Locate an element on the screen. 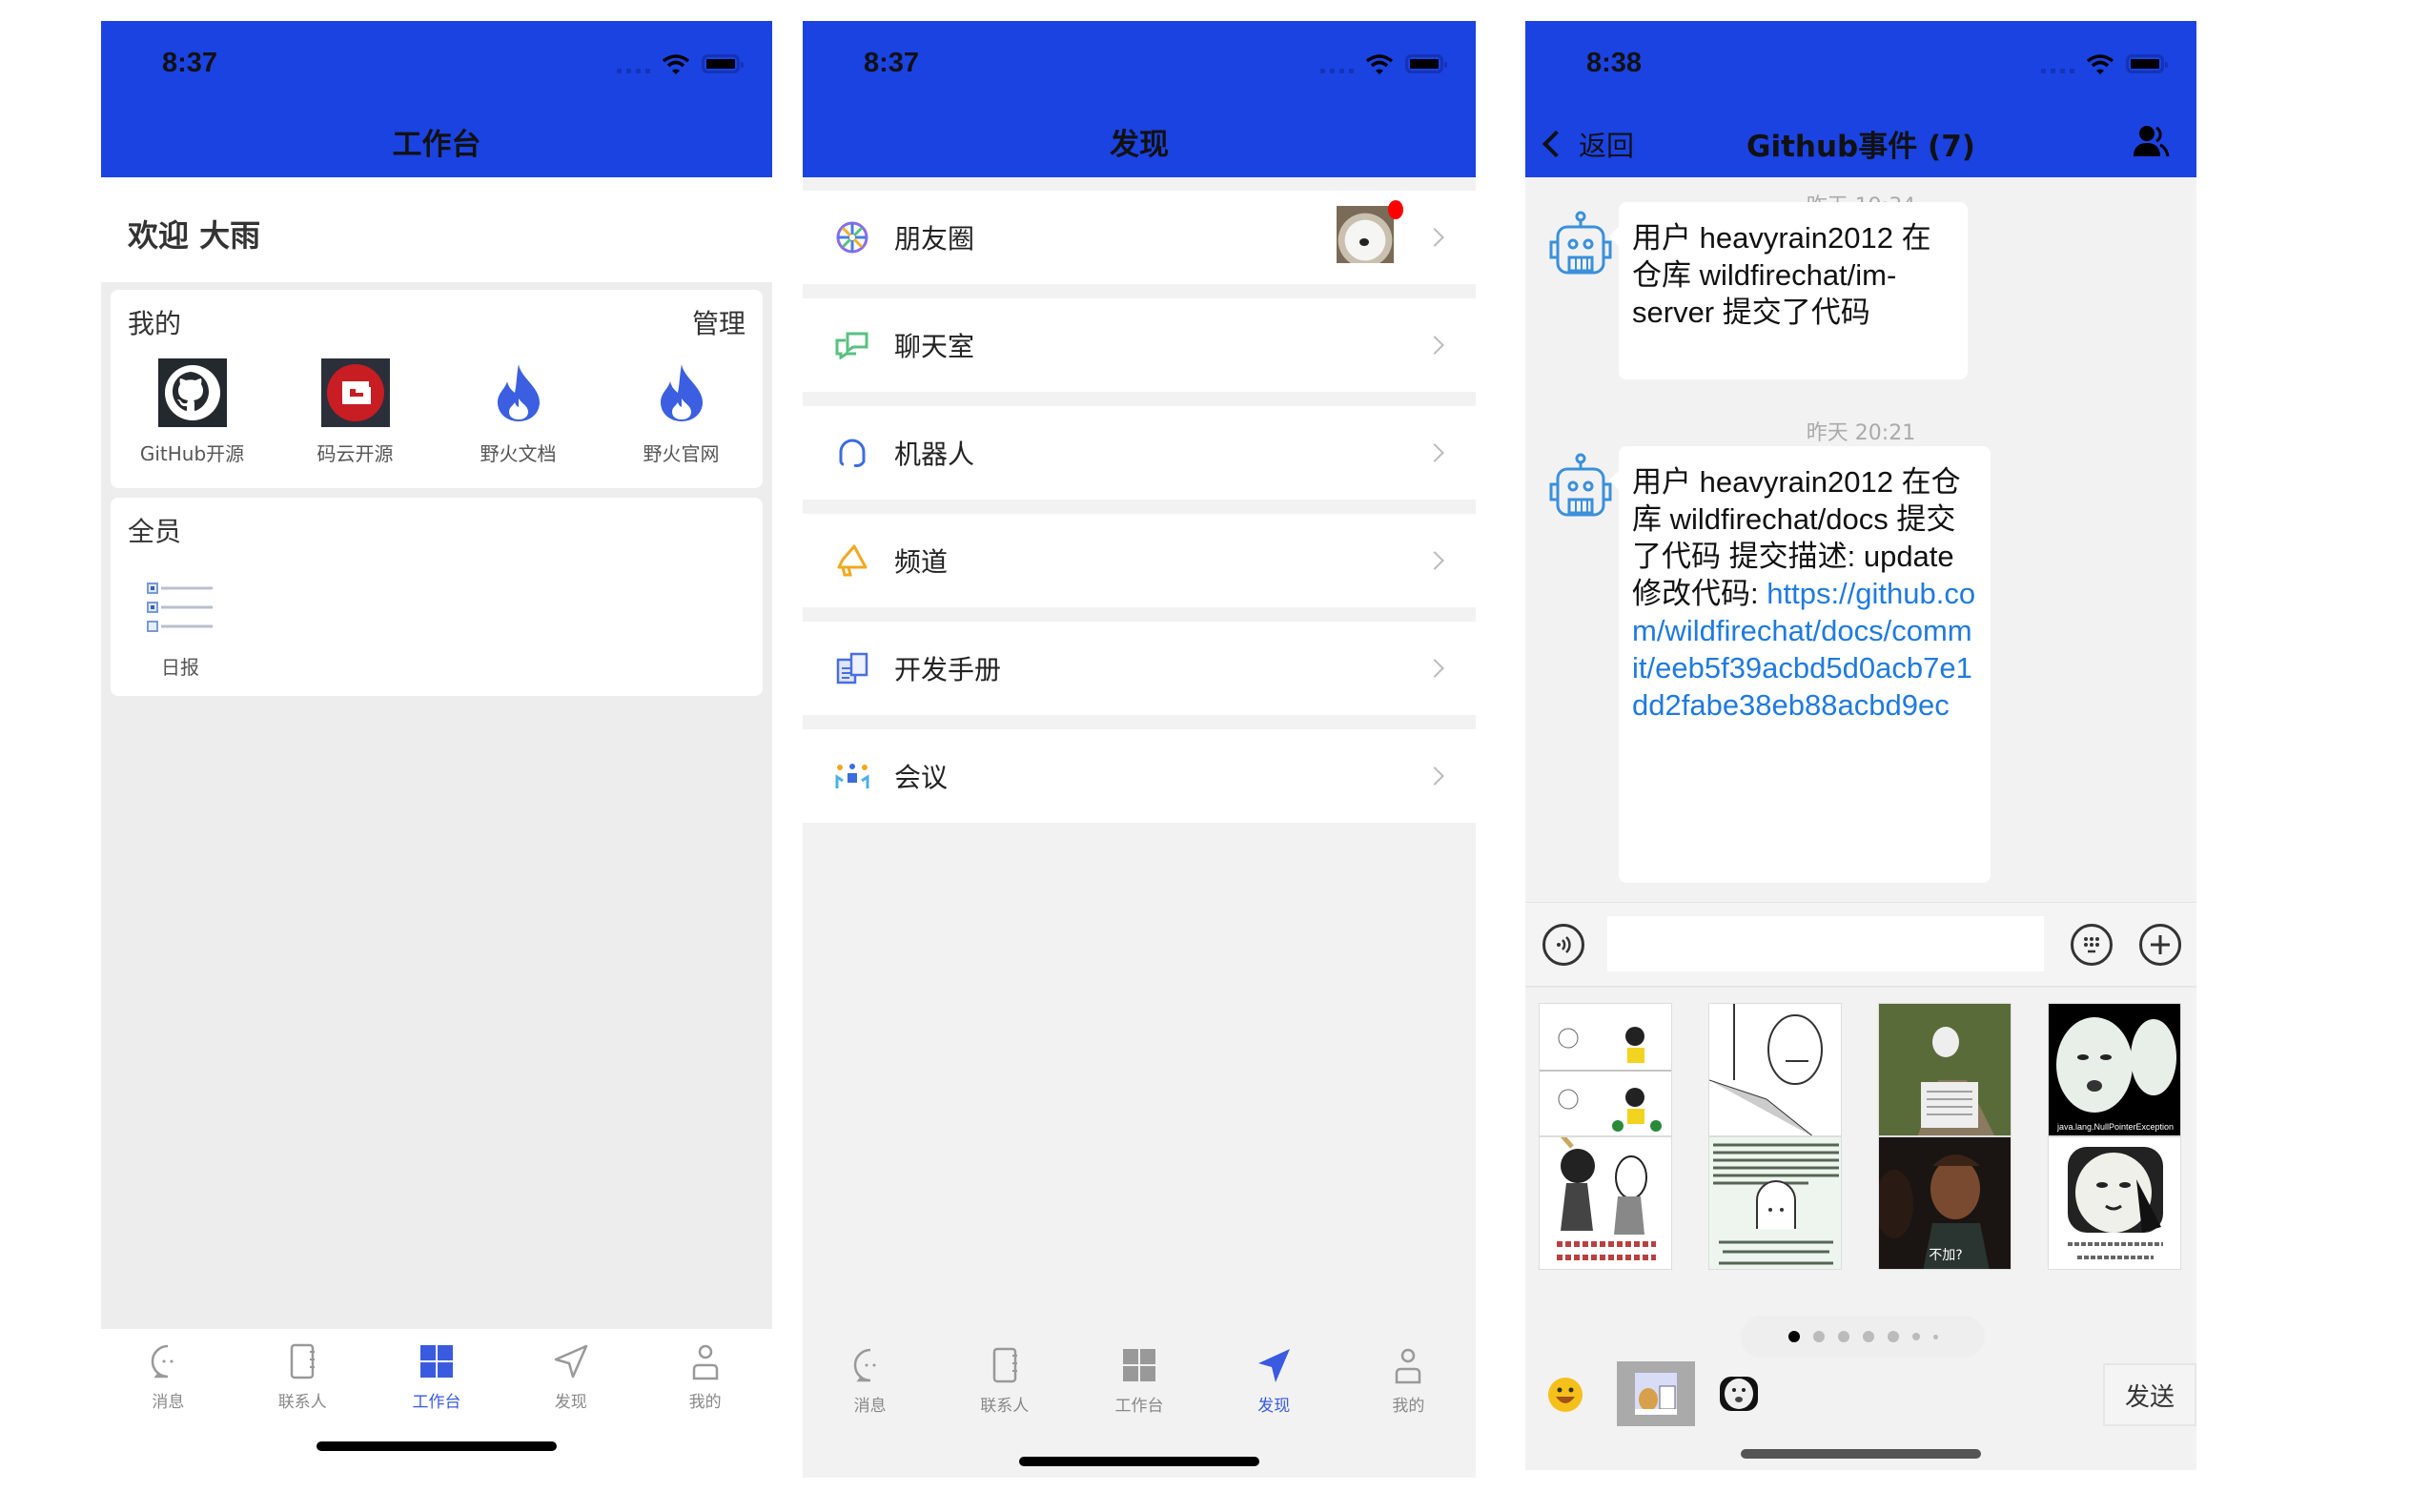 Image resolution: width=2410 pixels, height=1512 pixels. tab-label: 消息 is located at coordinates (168, 1402).